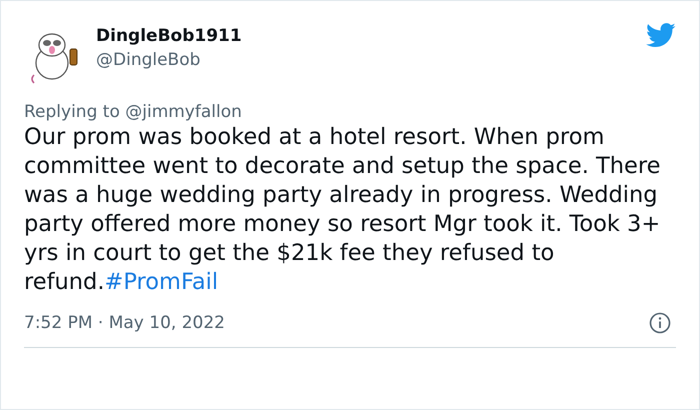 The image size is (700, 410). I want to click on bird-logo-icon, so click(661, 35).